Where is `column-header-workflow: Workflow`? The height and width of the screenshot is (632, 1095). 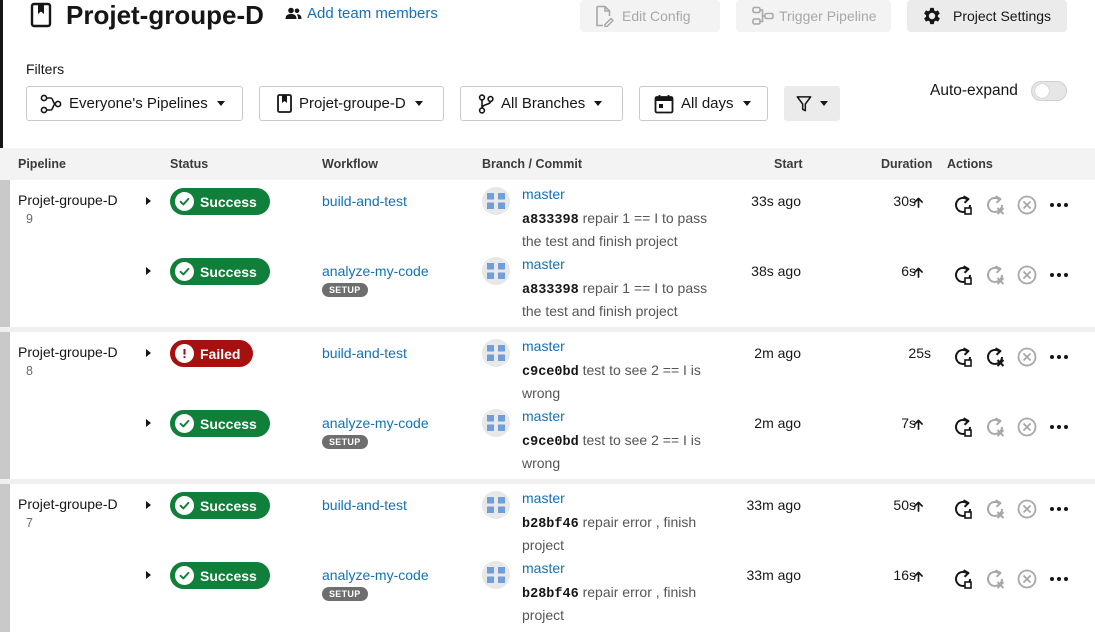 column-header-workflow: Workflow is located at coordinates (350, 164).